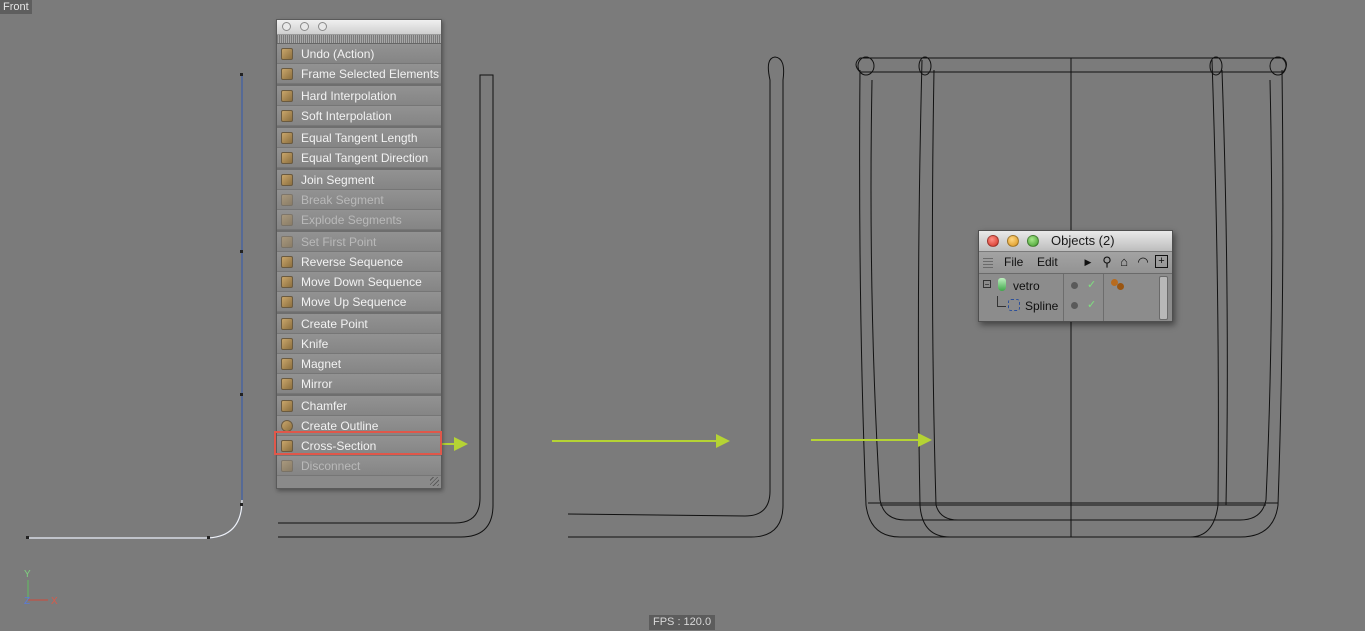  Describe the element at coordinates (993, 241) in the screenshot. I see `close-button` at that location.